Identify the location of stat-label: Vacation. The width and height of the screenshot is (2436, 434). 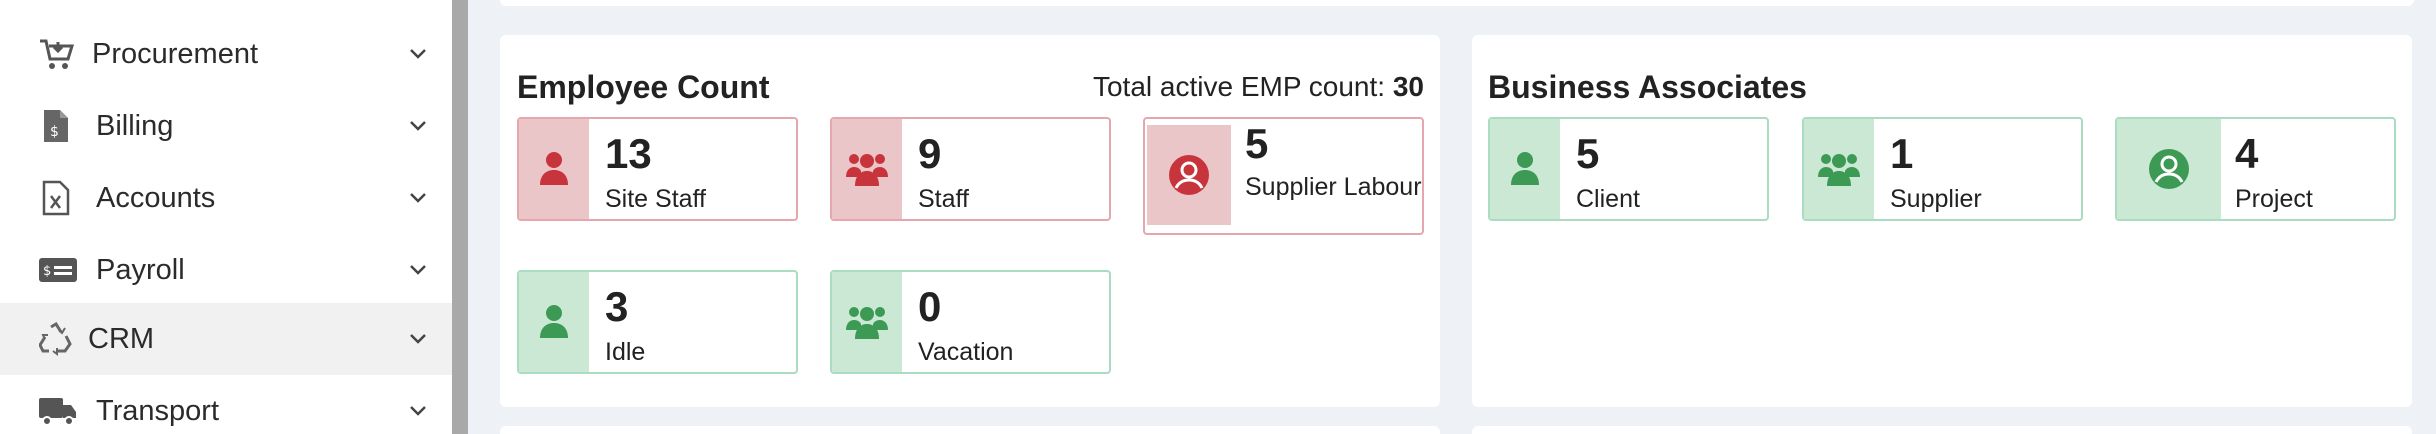
(966, 352).